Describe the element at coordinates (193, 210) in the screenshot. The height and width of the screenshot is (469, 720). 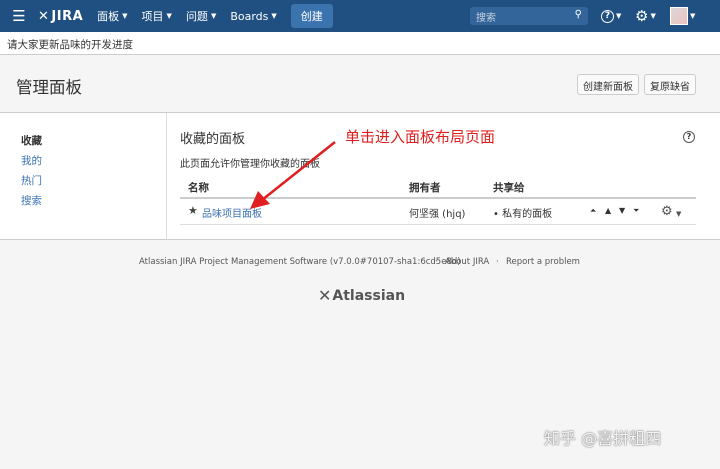
I see `star-icon: ★` at that location.